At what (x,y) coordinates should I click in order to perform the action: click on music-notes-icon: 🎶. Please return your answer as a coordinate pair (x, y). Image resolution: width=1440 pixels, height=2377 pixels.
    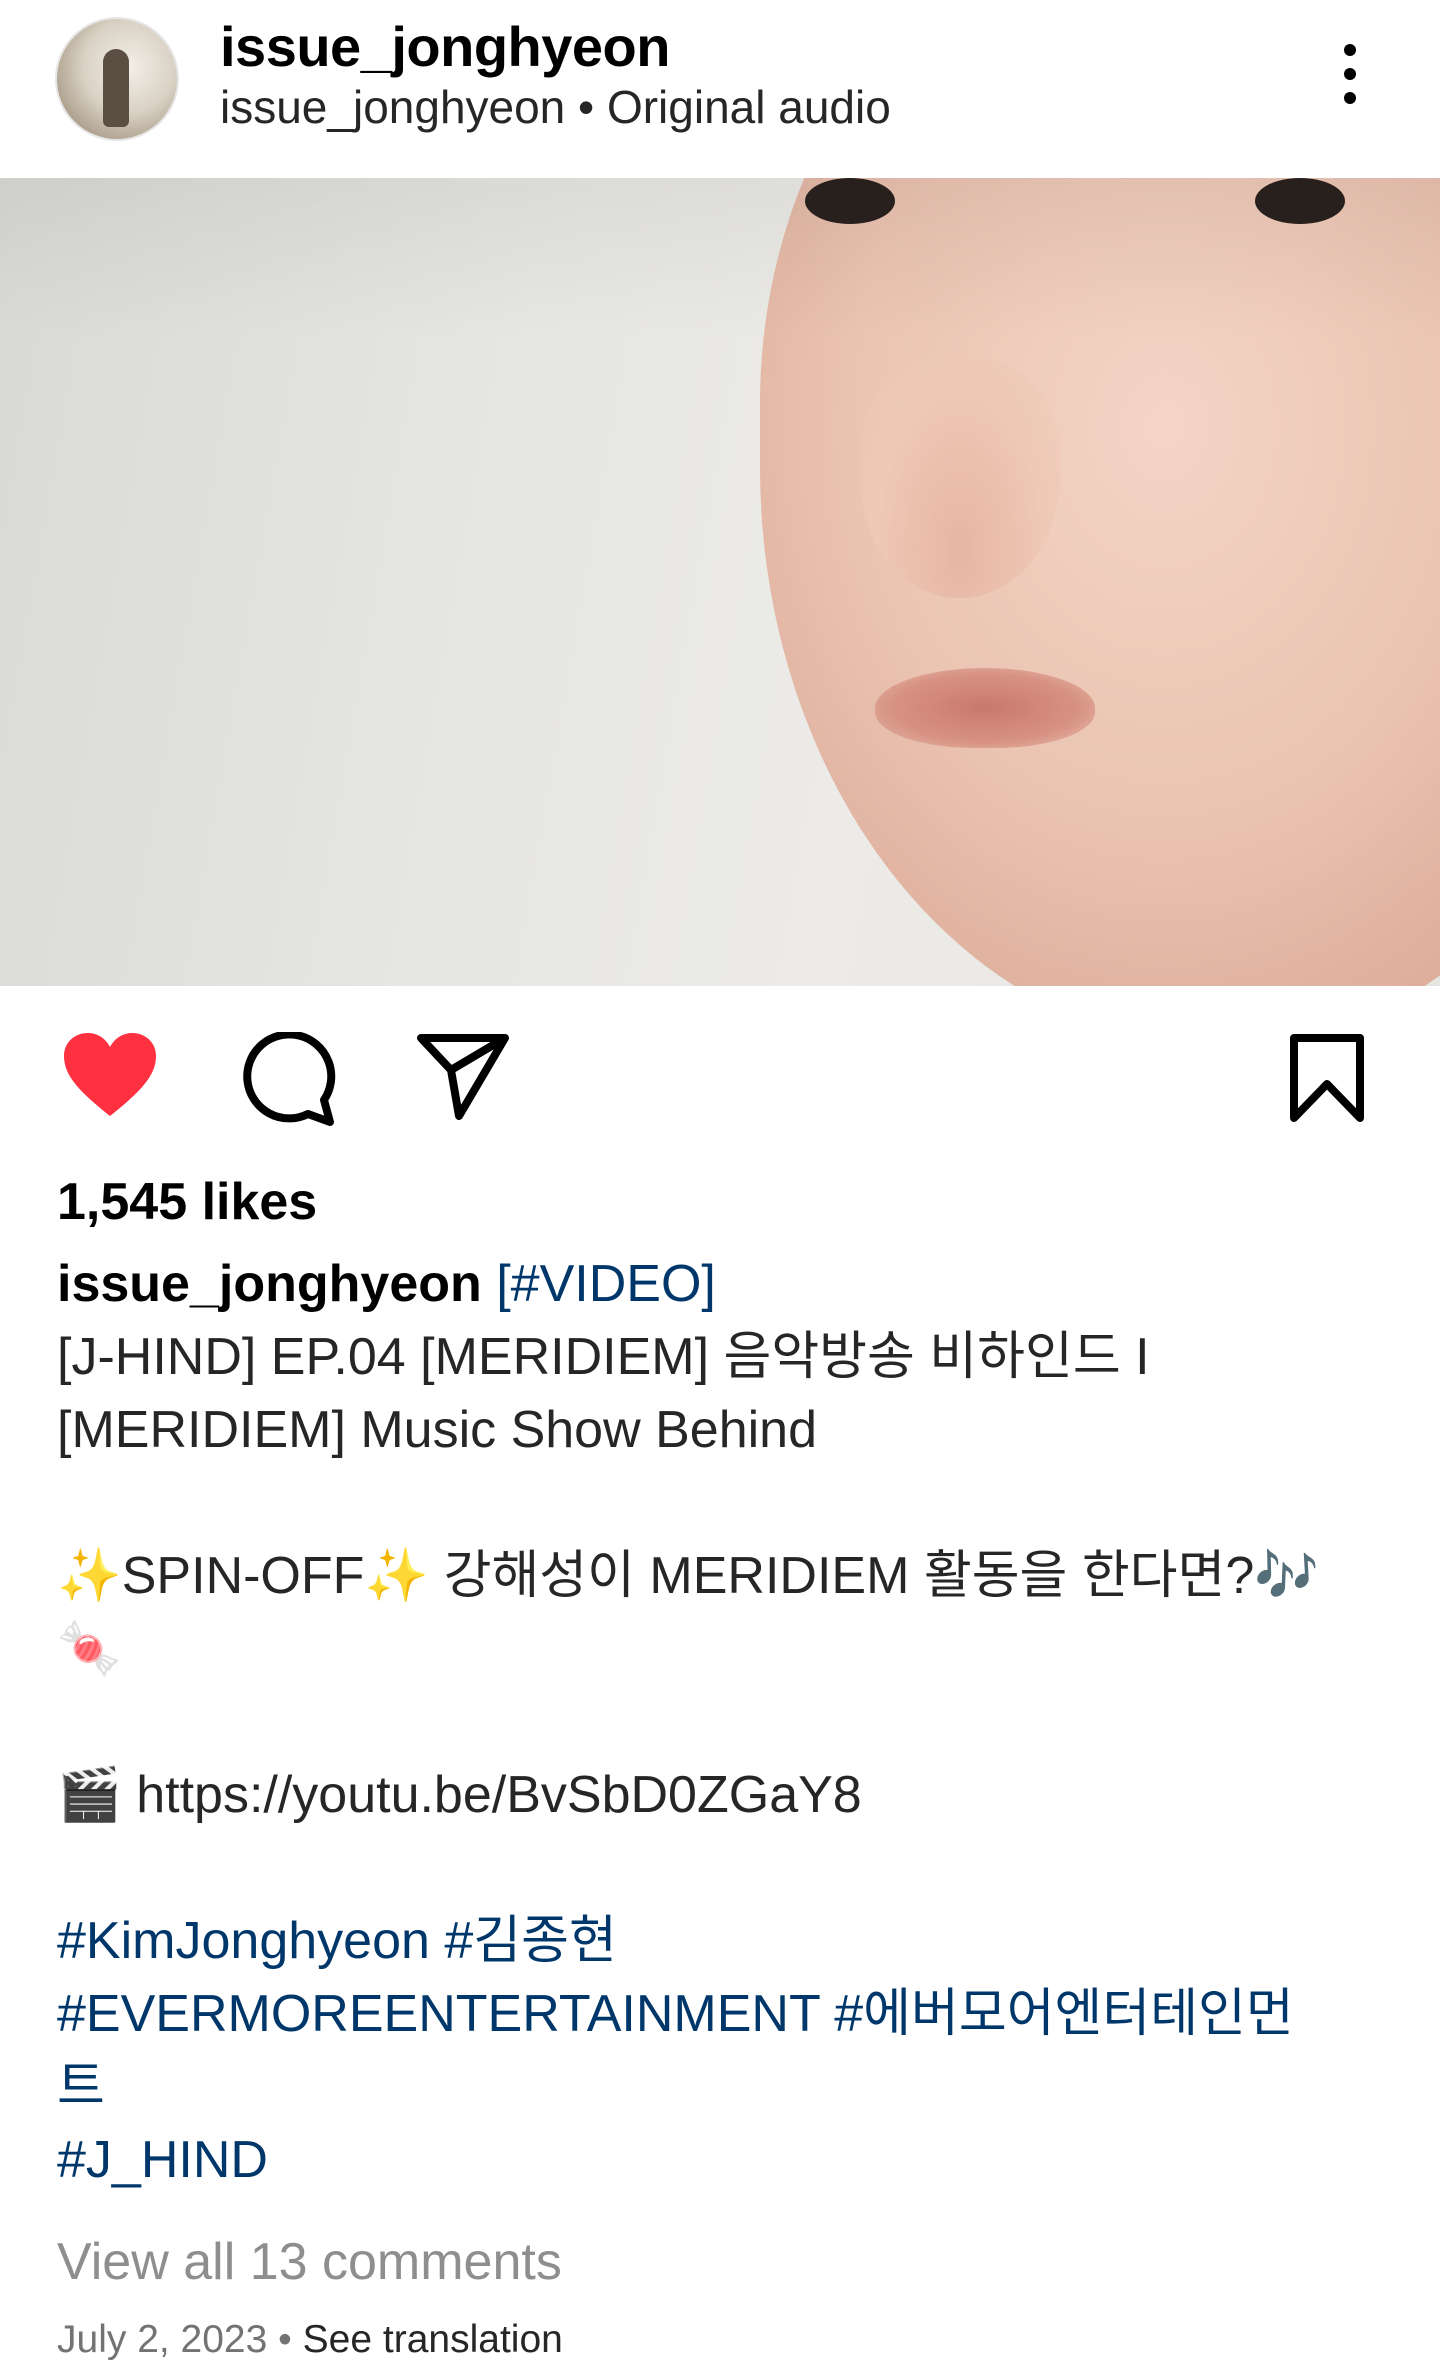
    Looking at the image, I should click on (1287, 1576).